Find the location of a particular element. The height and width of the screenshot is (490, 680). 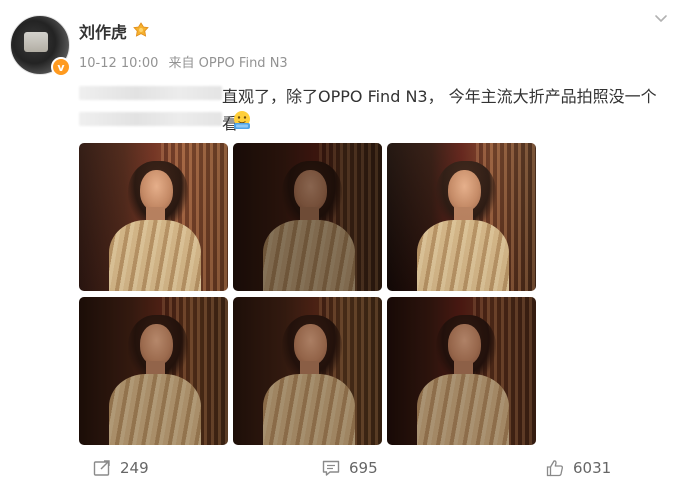

action-bar: 249 695 6031 is located at coordinates (340, 470).